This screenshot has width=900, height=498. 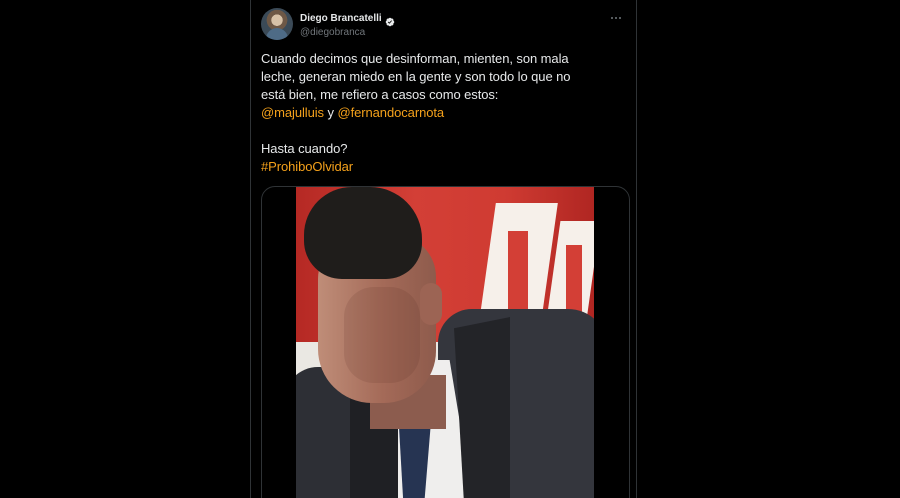 What do you see at coordinates (390, 20) in the screenshot?
I see `verified-icon` at bounding box center [390, 20].